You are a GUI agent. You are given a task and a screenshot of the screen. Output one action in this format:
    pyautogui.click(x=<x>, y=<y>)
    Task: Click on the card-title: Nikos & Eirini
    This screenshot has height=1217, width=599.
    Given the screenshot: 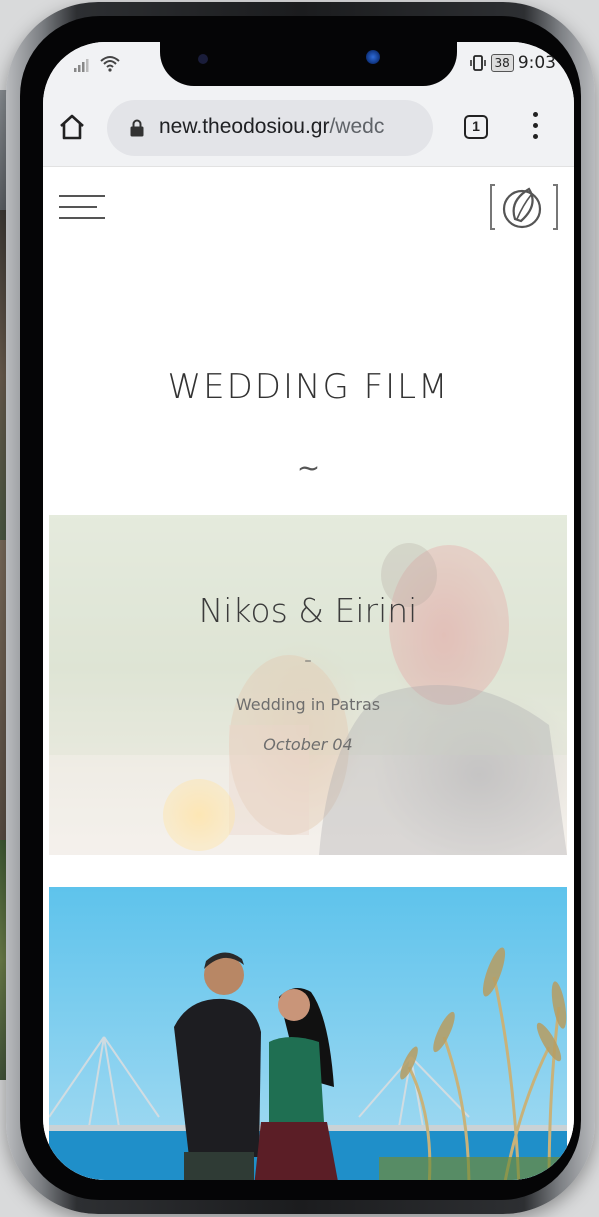 What is the action you would take?
    pyautogui.click(x=308, y=610)
    